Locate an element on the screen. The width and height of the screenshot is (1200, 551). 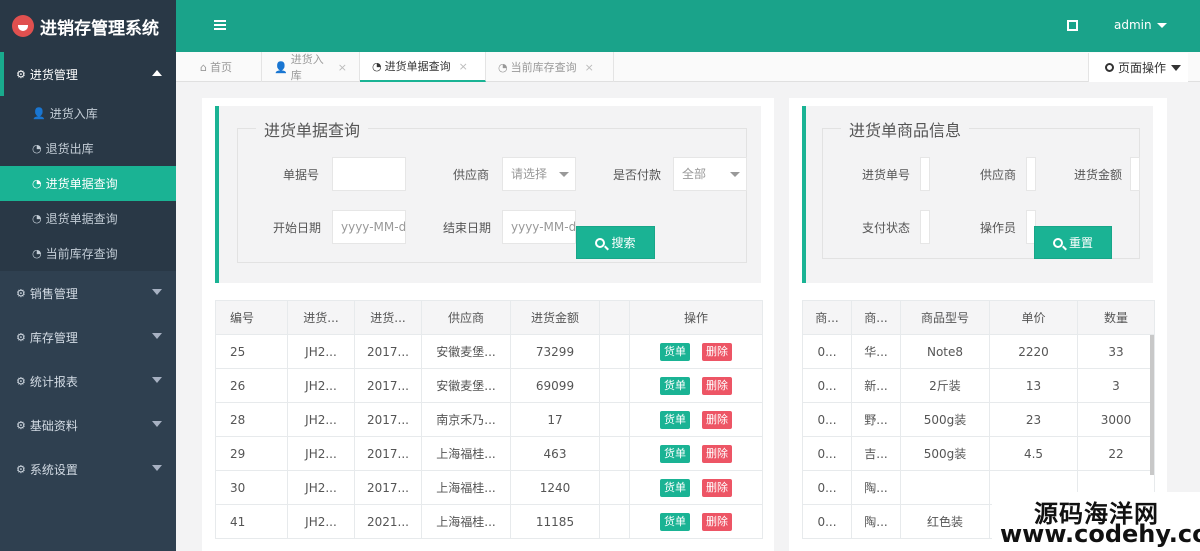
info-order-no-field is located at coordinates (925, 174).